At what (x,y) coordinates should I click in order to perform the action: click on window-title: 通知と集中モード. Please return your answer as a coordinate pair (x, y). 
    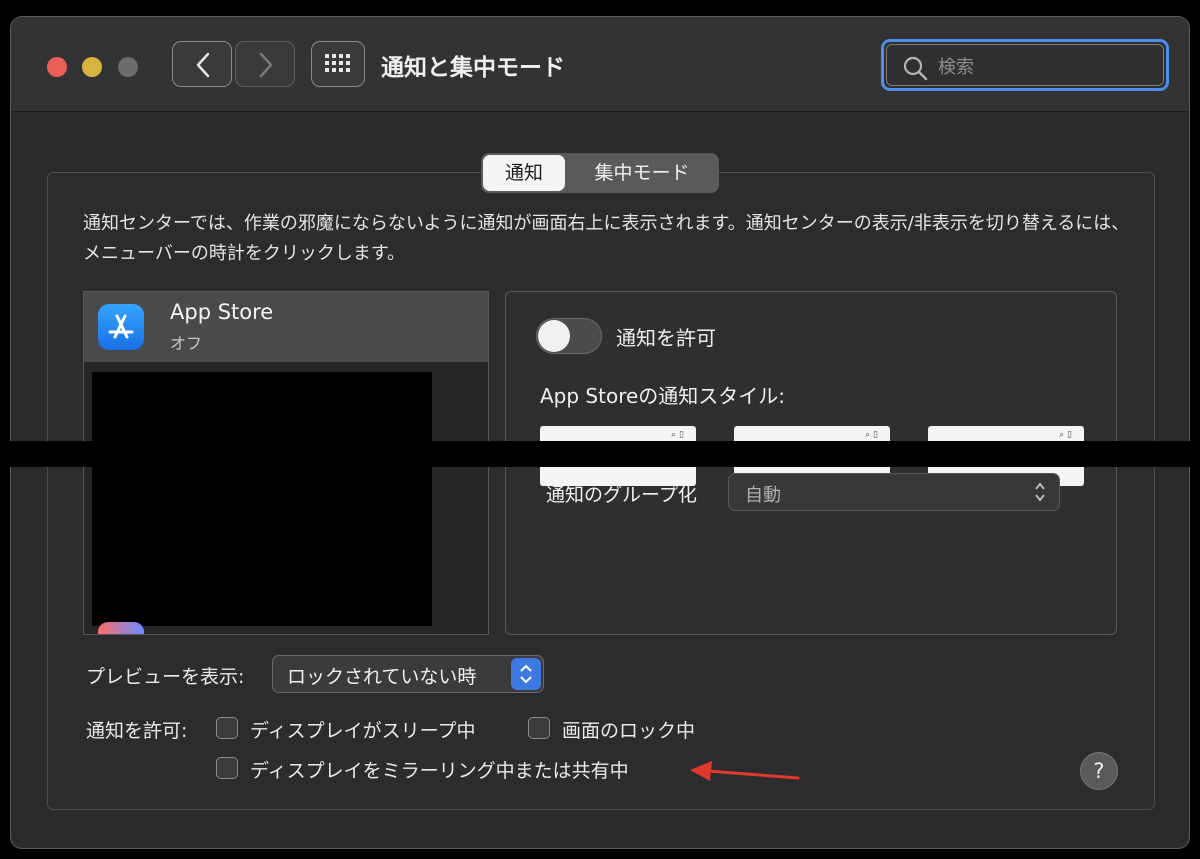
    Looking at the image, I should click on (473, 68).